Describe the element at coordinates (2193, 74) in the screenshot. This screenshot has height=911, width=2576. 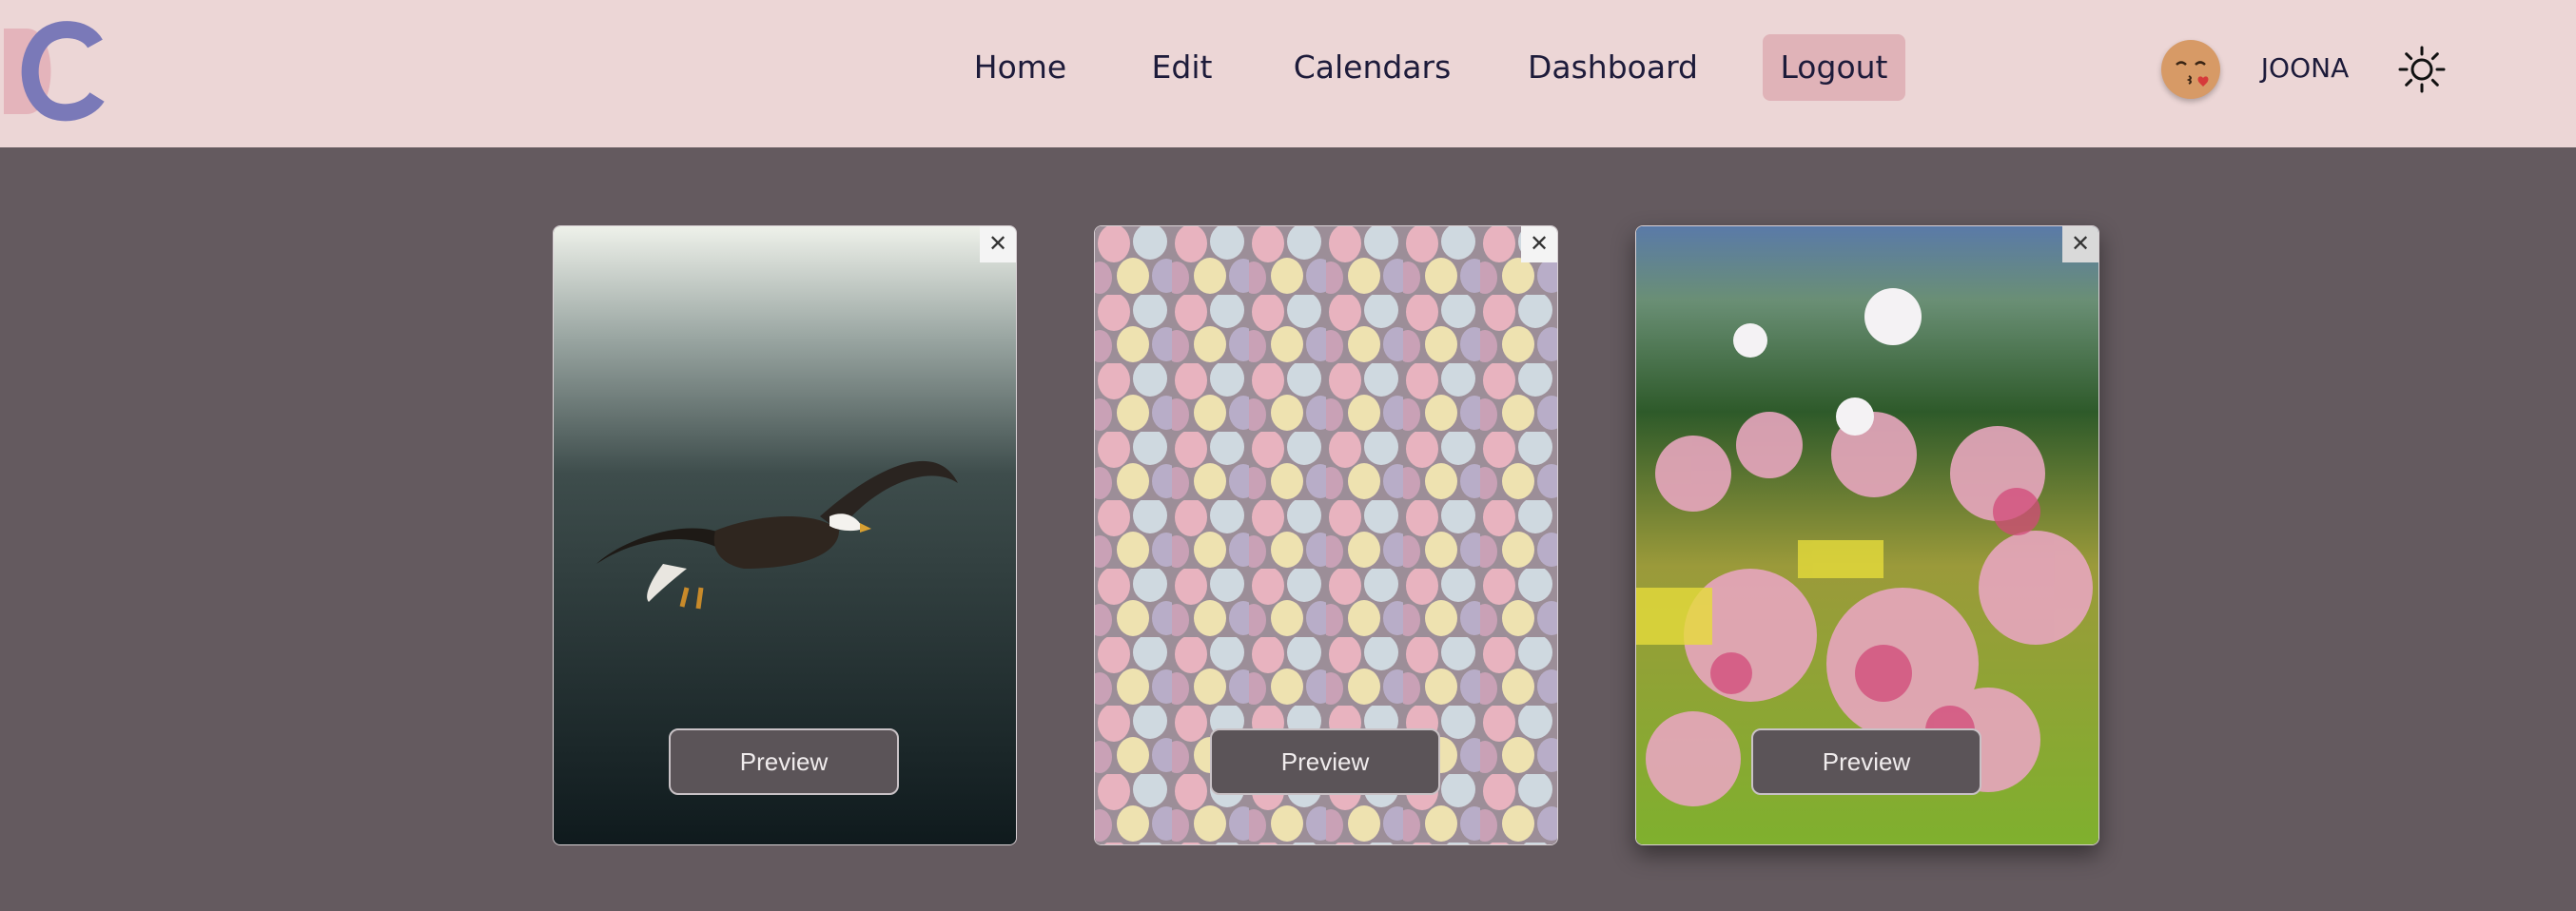
I see `kissing-face-icon` at that location.